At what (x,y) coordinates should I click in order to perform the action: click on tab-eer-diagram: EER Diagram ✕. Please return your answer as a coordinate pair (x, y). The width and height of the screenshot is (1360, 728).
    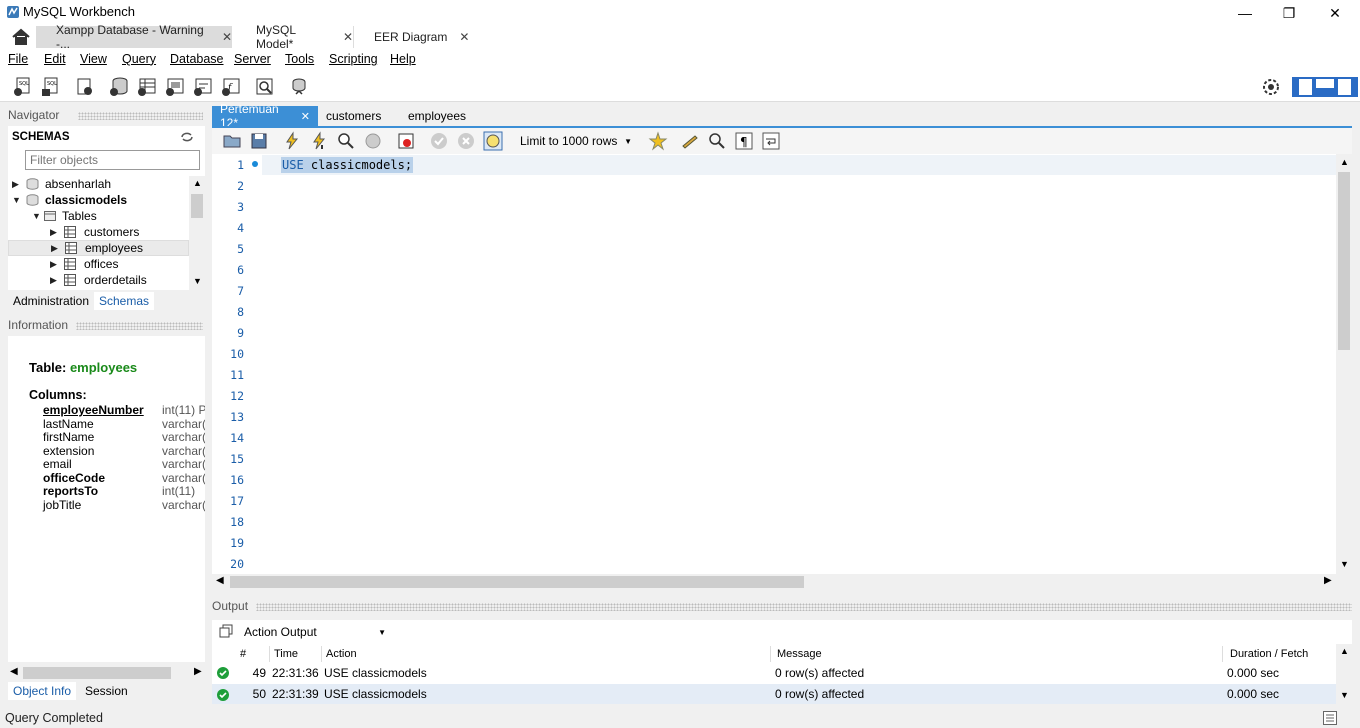
    Looking at the image, I should click on (412, 37).